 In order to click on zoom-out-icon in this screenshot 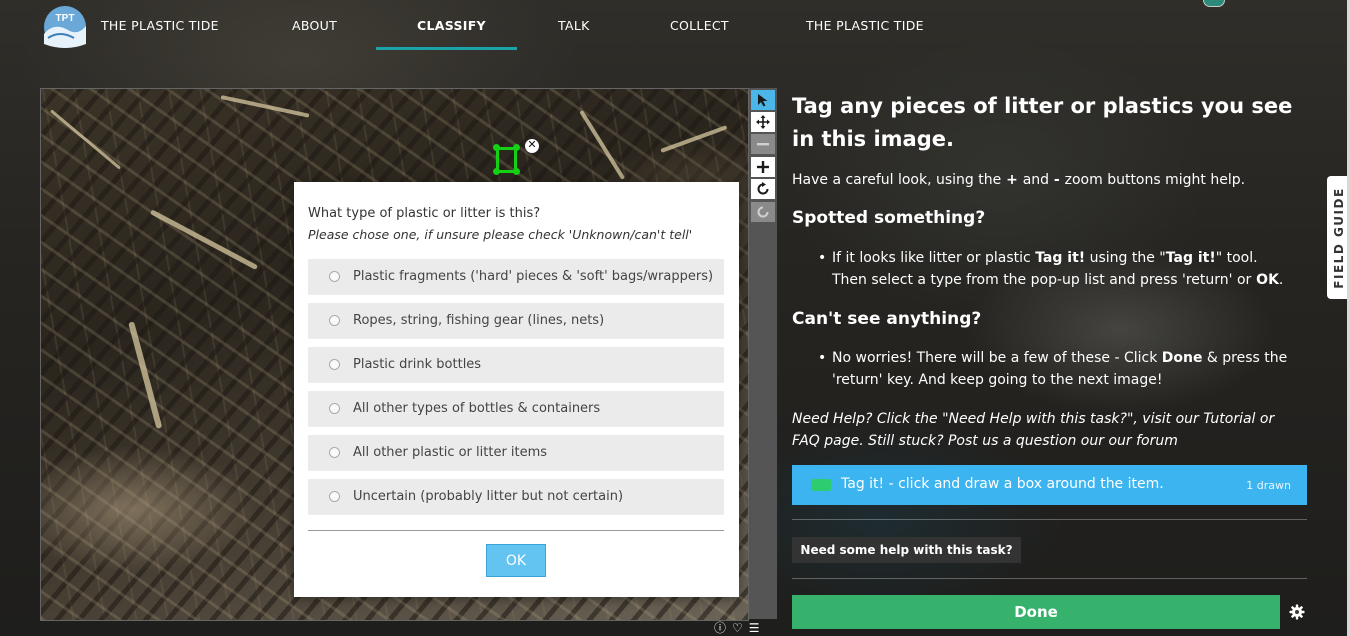, I will do `click(763, 144)`.